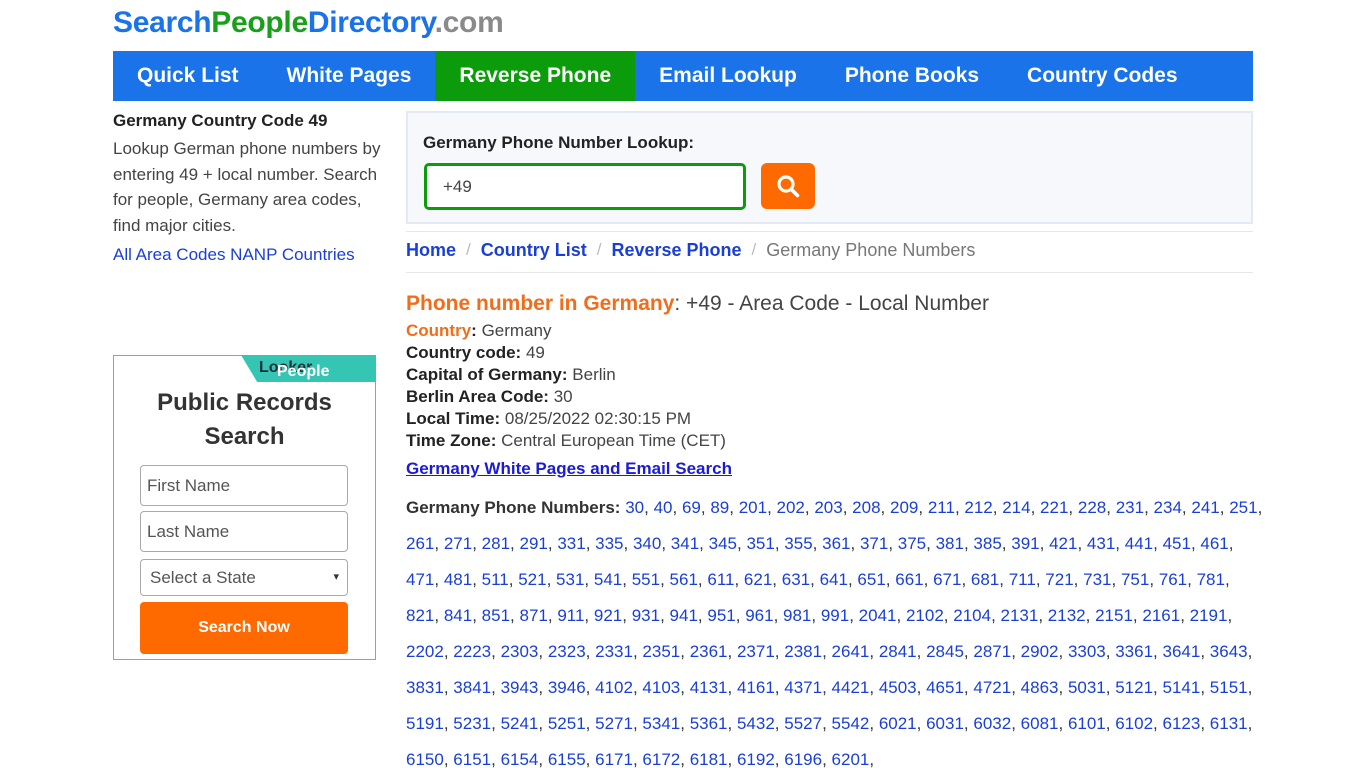 This screenshot has height=768, width=1366. What do you see at coordinates (1161, 615) in the screenshot?
I see `area-code-link: 2161` at bounding box center [1161, 615].